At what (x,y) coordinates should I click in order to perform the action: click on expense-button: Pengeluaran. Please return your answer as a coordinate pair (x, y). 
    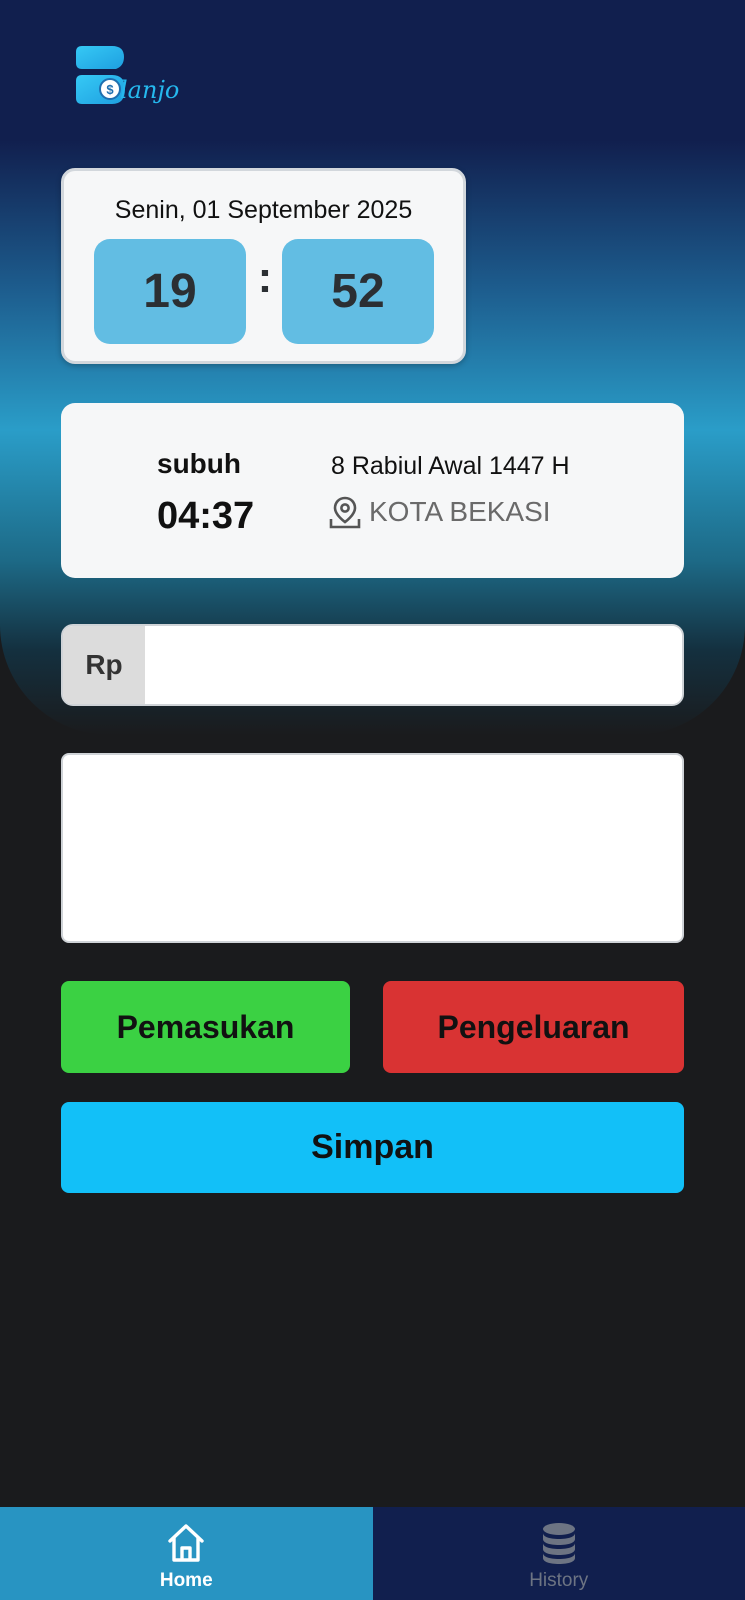
    Looking at the image, I should click on (533, 1027).